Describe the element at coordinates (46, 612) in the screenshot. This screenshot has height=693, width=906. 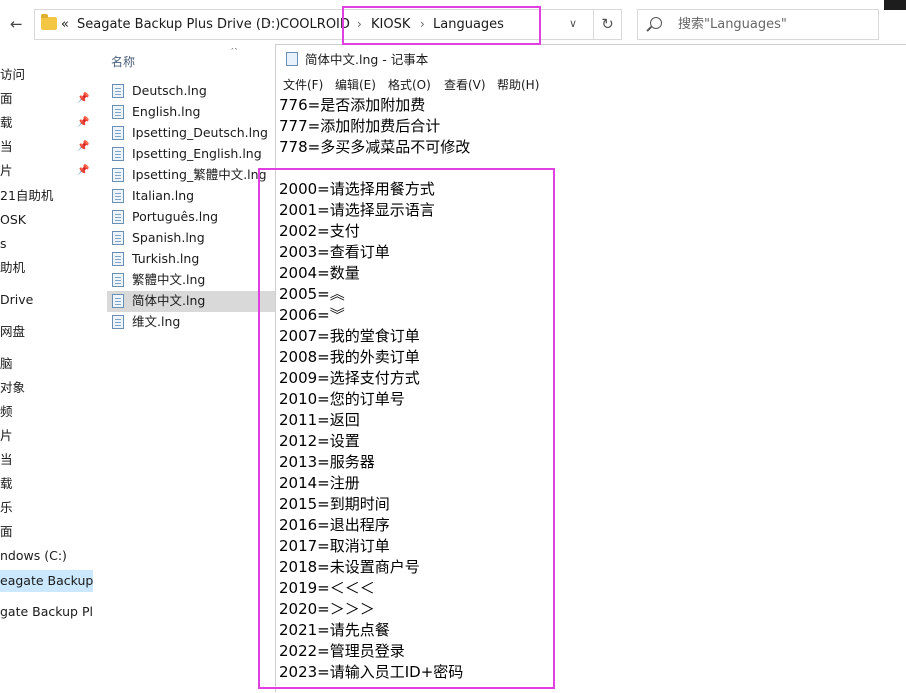
I see `nav-item: gate Backup Plus` at that location.